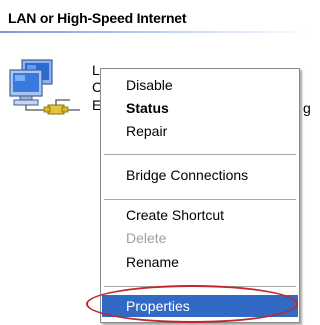 The image size is (320, 325). What do you see at coordinates (96, 70) in the screenshot?
I see `connection-name-fragment: L` at bounding box center [96, 70].